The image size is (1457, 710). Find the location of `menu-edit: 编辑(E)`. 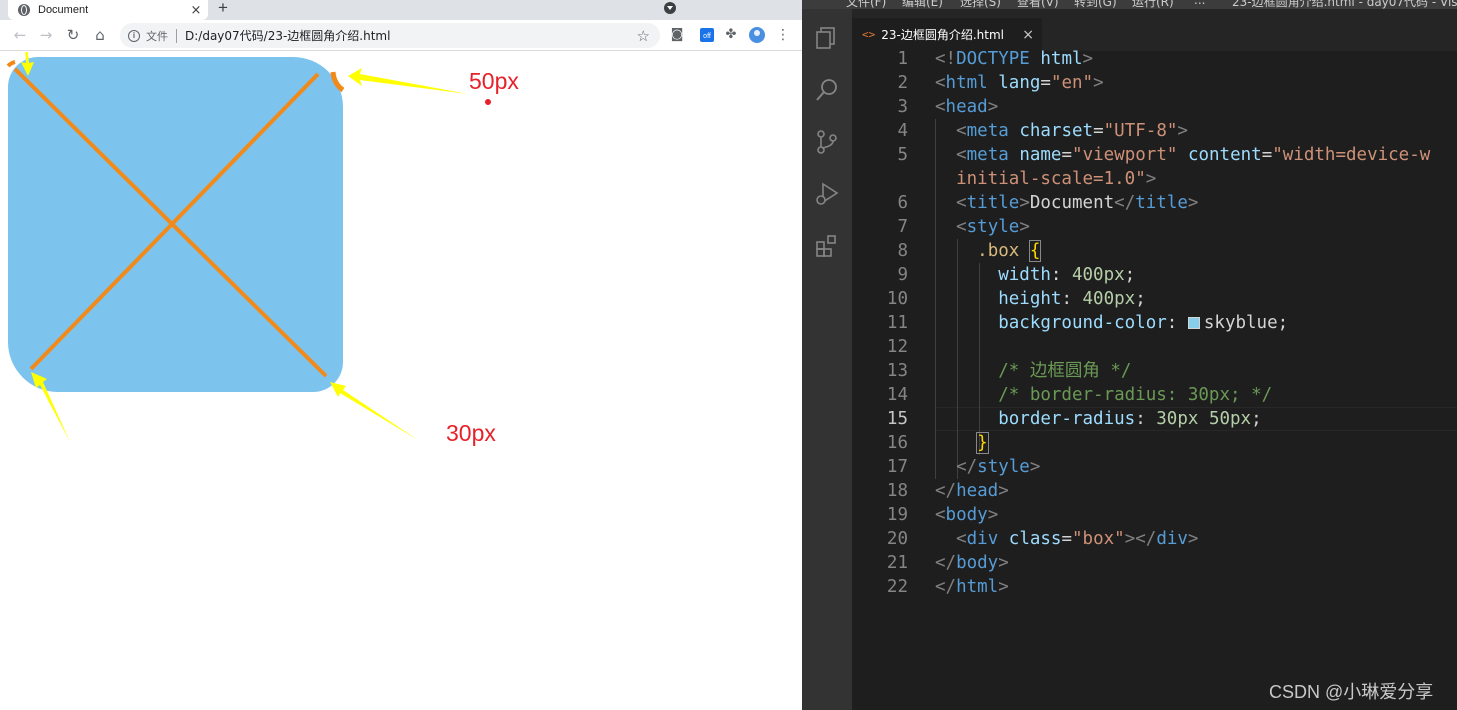

menu-edit: 编辑(E) is located at coordinates (922, 4).